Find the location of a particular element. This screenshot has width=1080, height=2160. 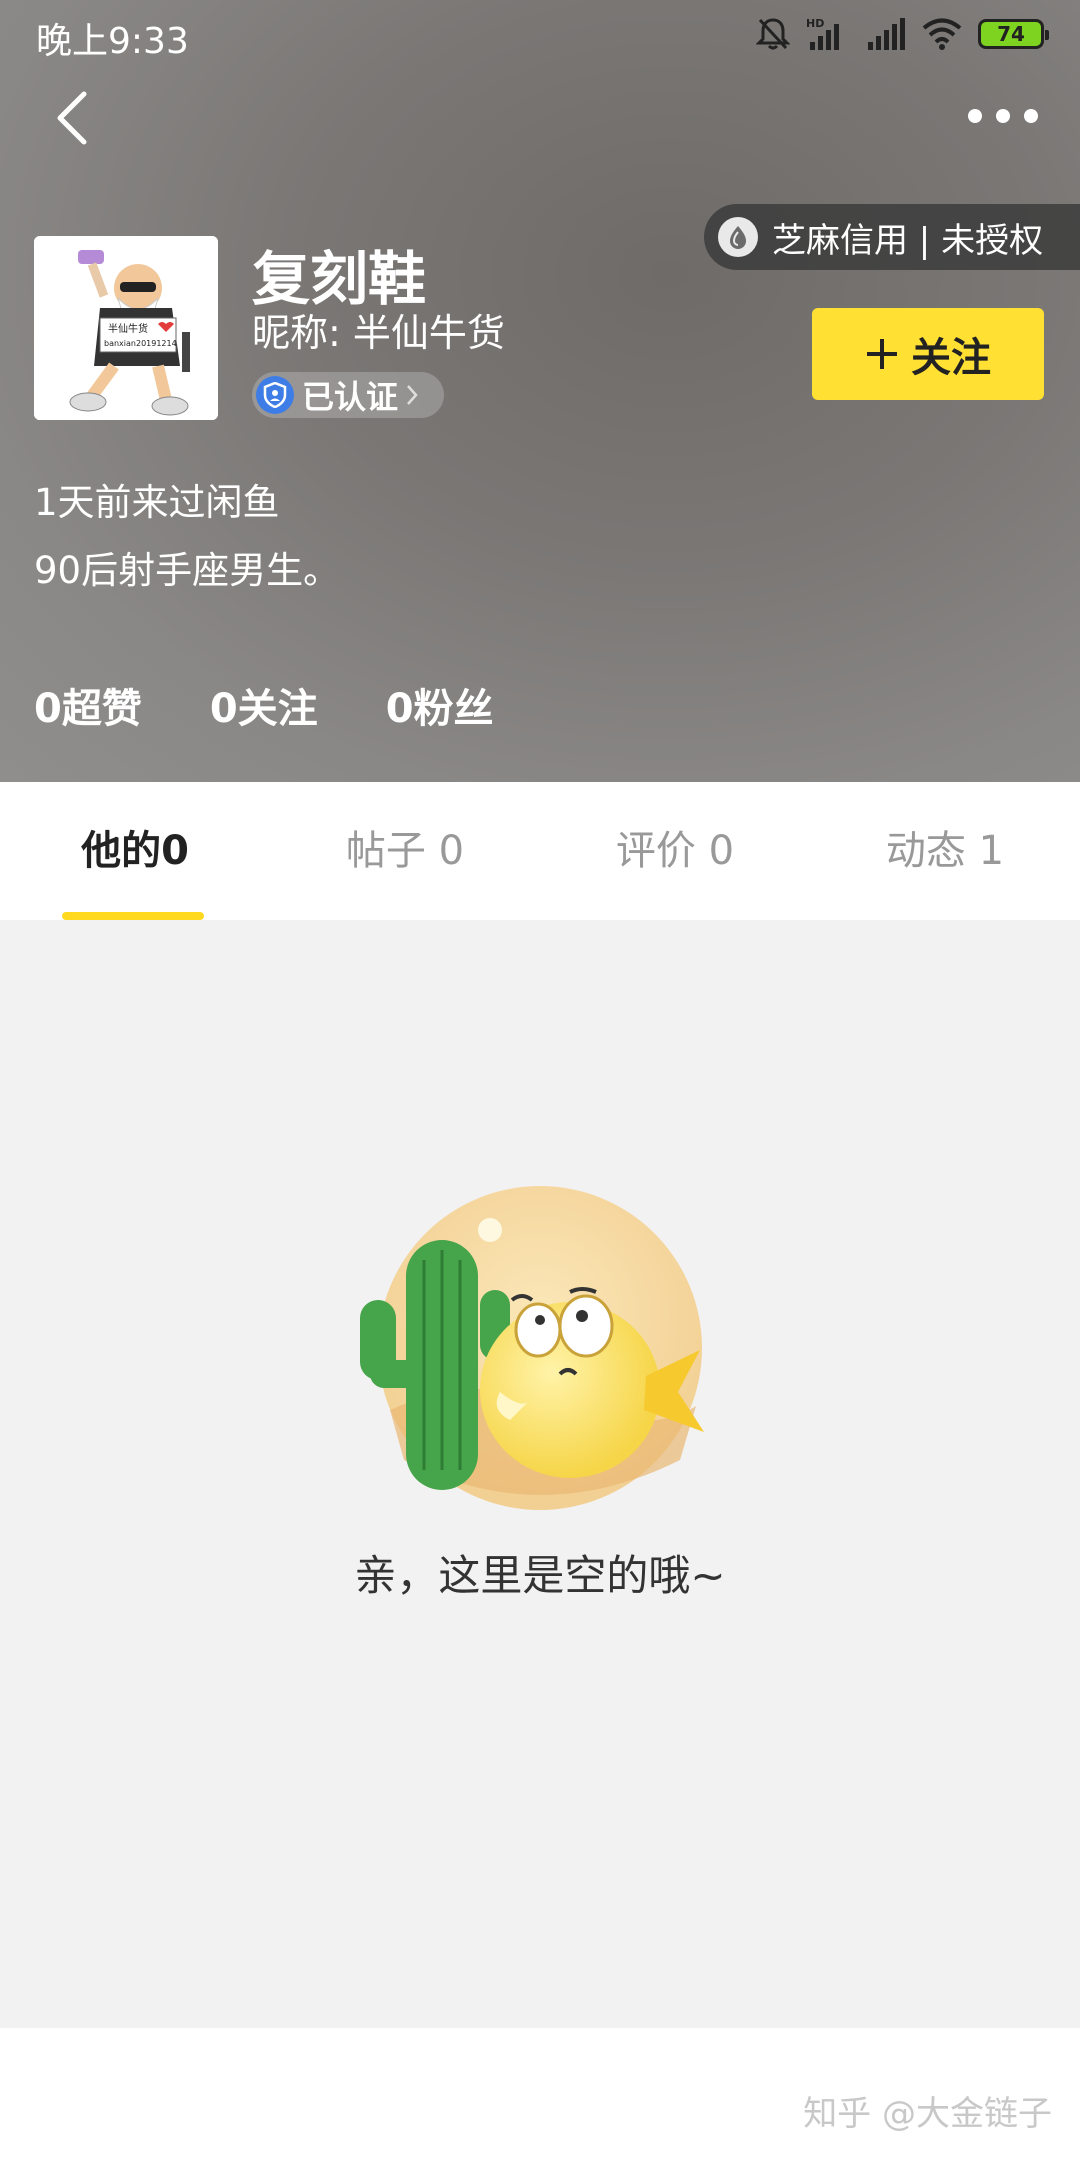

avatar-caption-1: 半仙牛货 is located at coordinates (128, 328).